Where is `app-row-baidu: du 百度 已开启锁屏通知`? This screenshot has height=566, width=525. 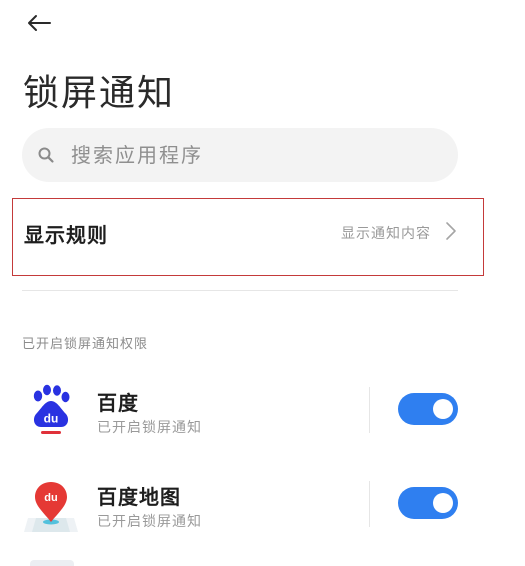
app-row-baidu: du 百度 已开启锁屏通知 is located at coordinates (262, 419).